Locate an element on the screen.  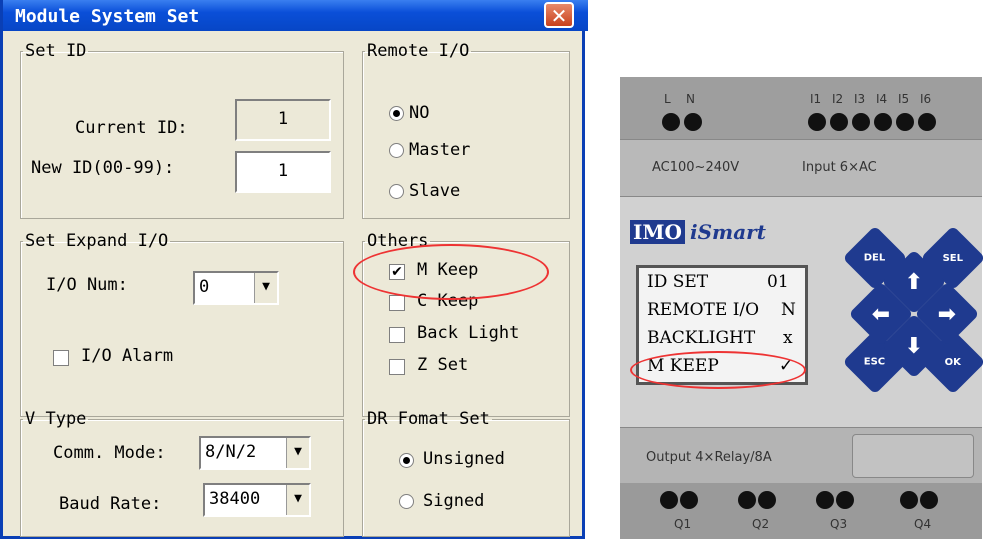
remote-io-option-master: Master is located at coordinates (439, 150).